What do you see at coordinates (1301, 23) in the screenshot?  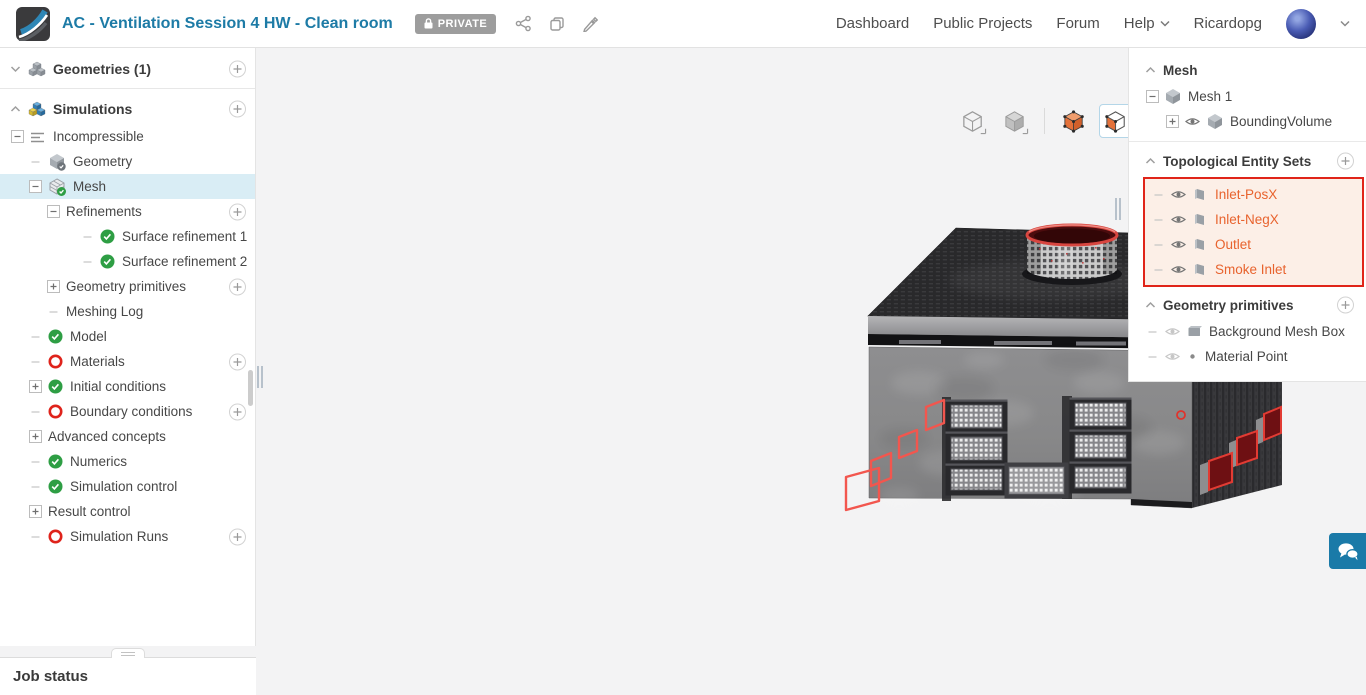 I see `user-avatar` at bounding box center [1301, 23].